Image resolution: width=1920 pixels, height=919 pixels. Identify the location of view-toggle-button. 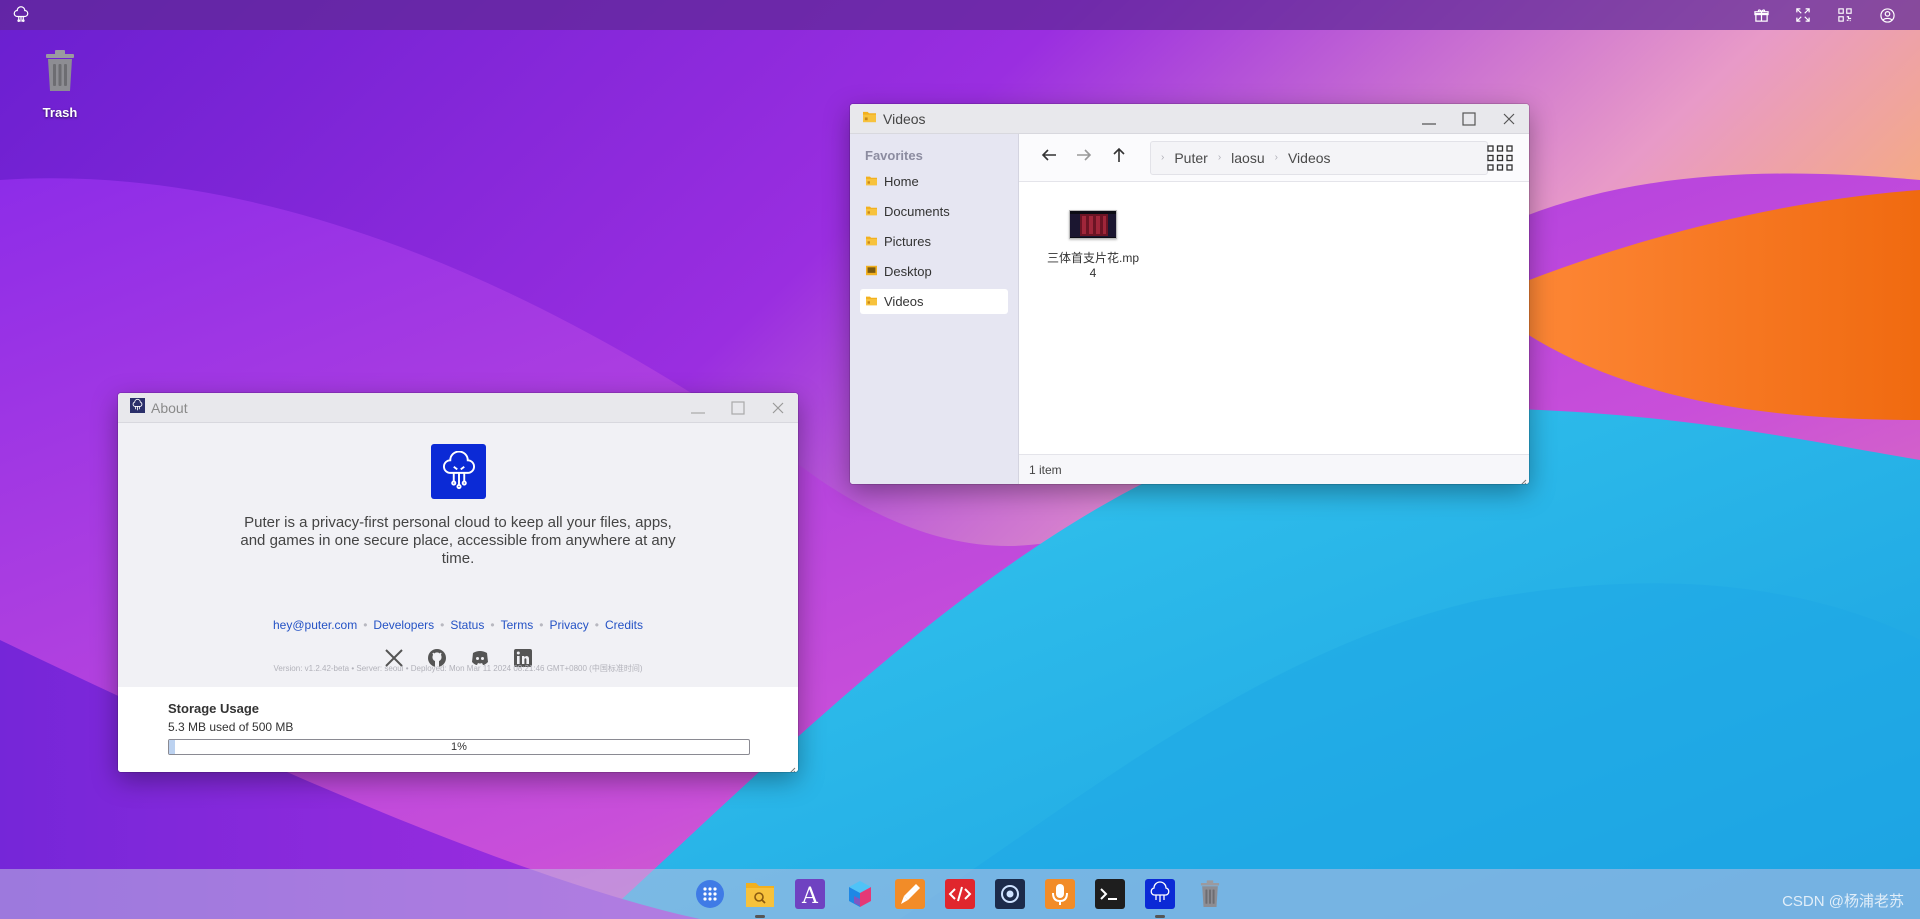
(1500, 158).